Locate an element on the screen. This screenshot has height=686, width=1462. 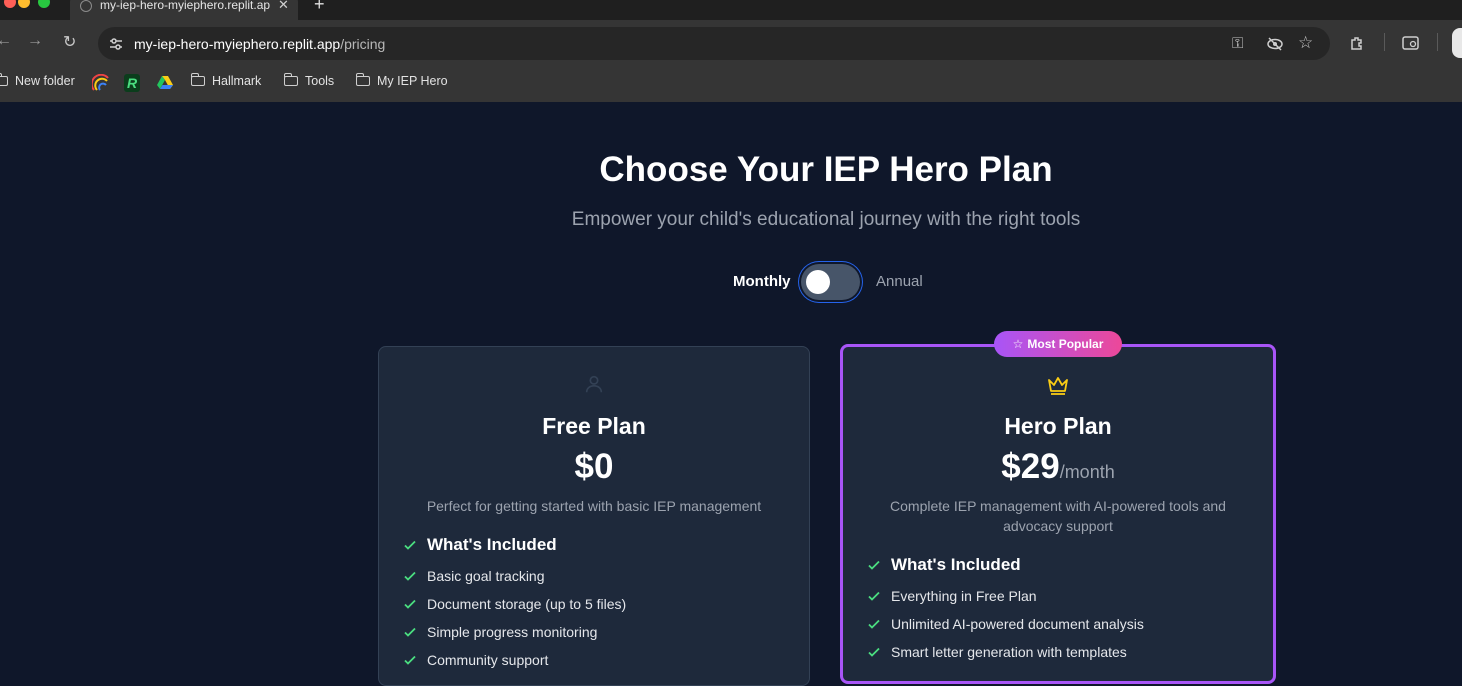
plan-price: $29/month is located at coordinates (1058, 467).